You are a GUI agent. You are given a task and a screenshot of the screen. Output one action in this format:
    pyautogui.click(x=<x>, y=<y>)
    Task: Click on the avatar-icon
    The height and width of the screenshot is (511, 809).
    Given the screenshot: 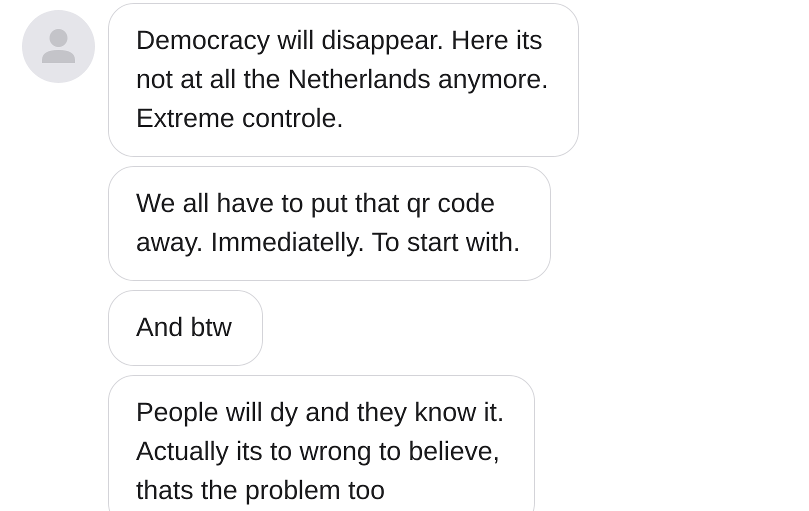 What is the action you would take?
    pyautogui.click(x=58, y=46)
    